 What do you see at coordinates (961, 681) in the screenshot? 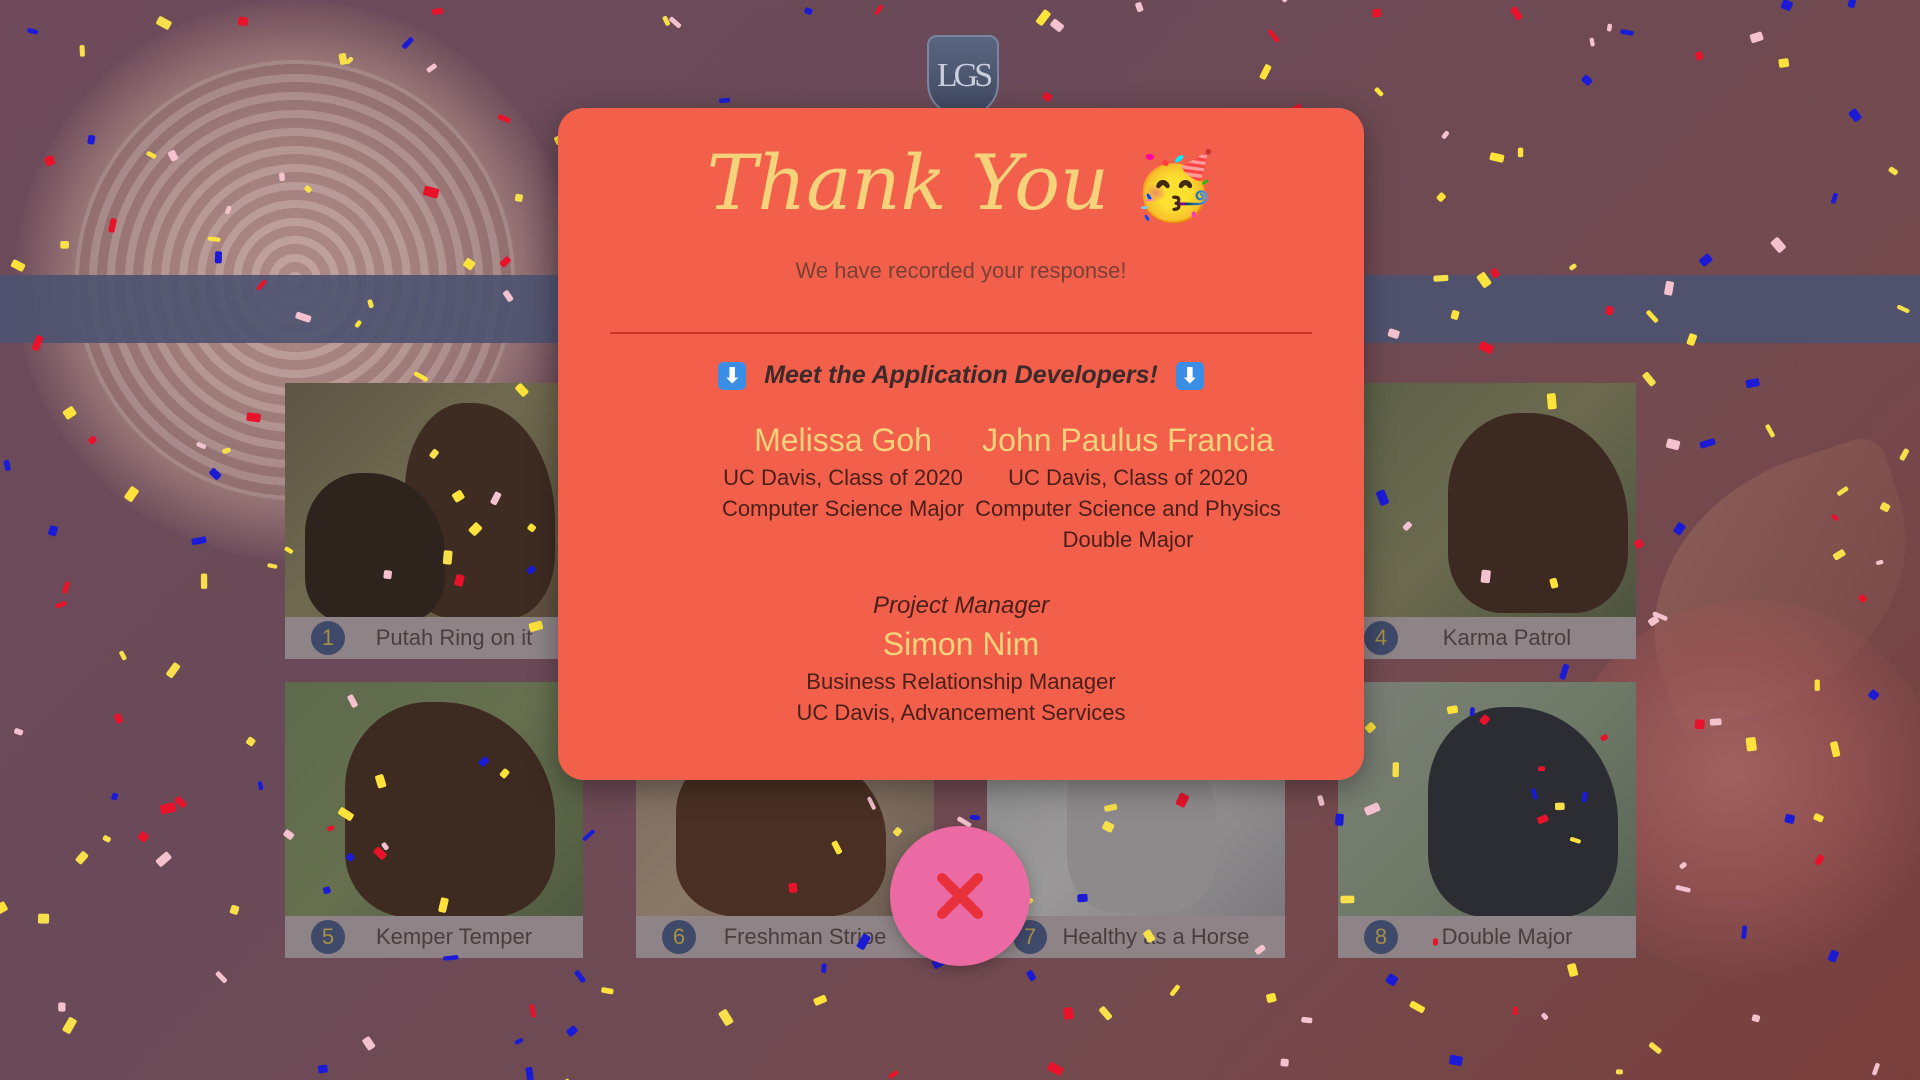
I see `project-manager-detail: Business Relationship Manager` at bounding box center [961, 681].